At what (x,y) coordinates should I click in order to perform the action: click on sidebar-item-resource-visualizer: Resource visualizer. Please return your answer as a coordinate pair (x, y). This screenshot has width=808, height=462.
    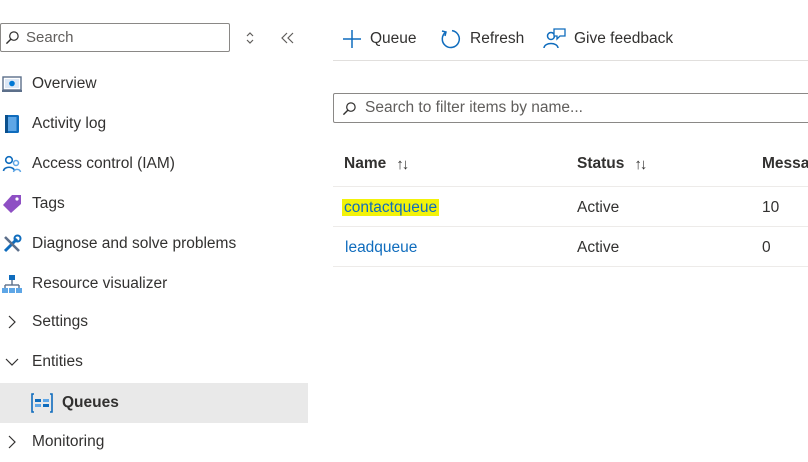
    Looking at the image, I should click on (154, 284).